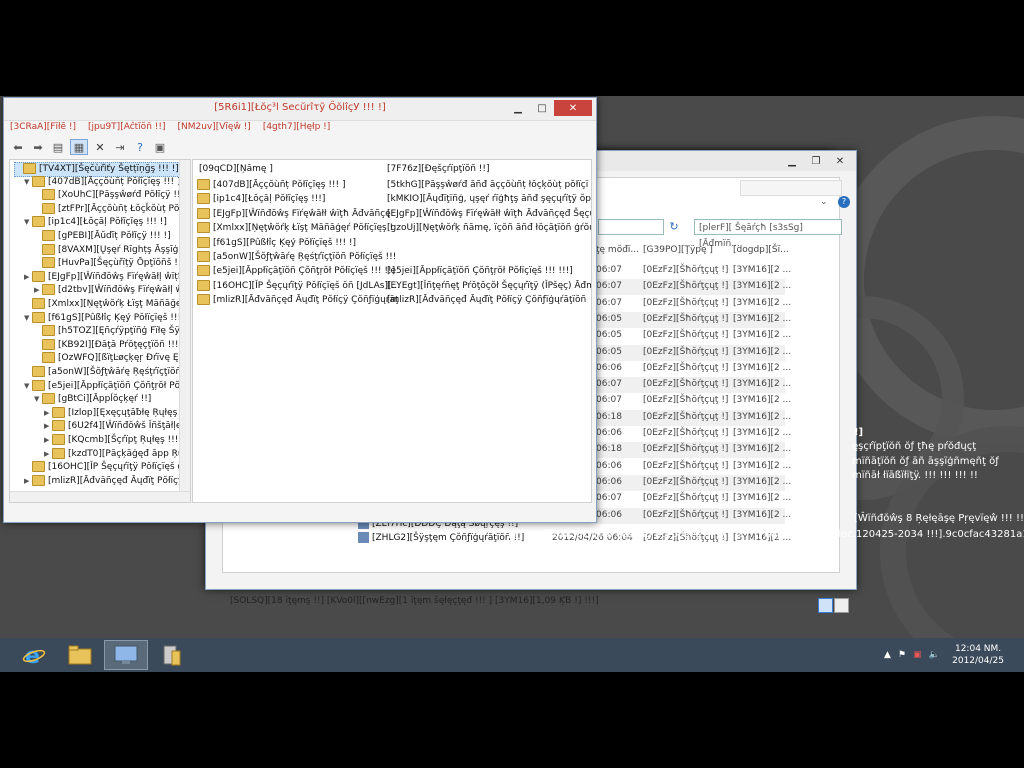 This screenshot has width=1024, height=768. Describe the element at coordinates (112, 195) in the screenshot. I see `tree-node: [XoUhC][Pāşşŵøŕđ Pŏłĭçÿ !!! !]` at that location.